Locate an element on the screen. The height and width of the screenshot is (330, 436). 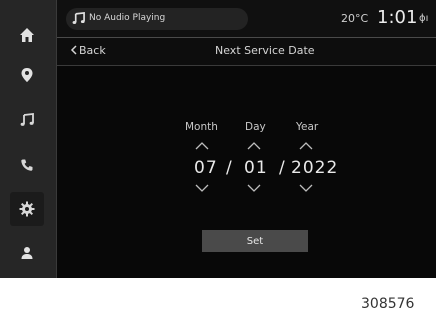
status-bar: No Audio Playing 20°C 1:01 ɸı is located at coordinates (246, 19).